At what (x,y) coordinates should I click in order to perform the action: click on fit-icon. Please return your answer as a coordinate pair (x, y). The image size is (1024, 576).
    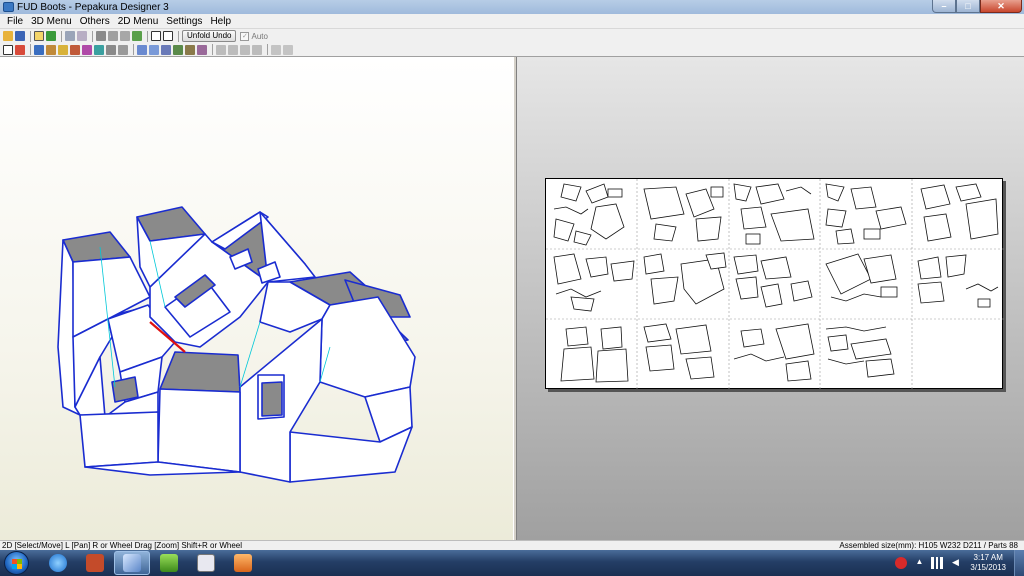
    Looking at the image, I should click on (288, 49).